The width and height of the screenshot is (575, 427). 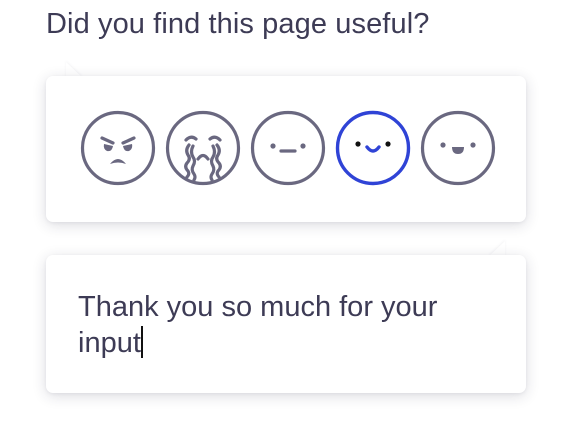 What do you see at coordinates (238, 24) in the screenshot?
I see `feedback-question: Did you find this page useful?` at bounding box center [238, 24].